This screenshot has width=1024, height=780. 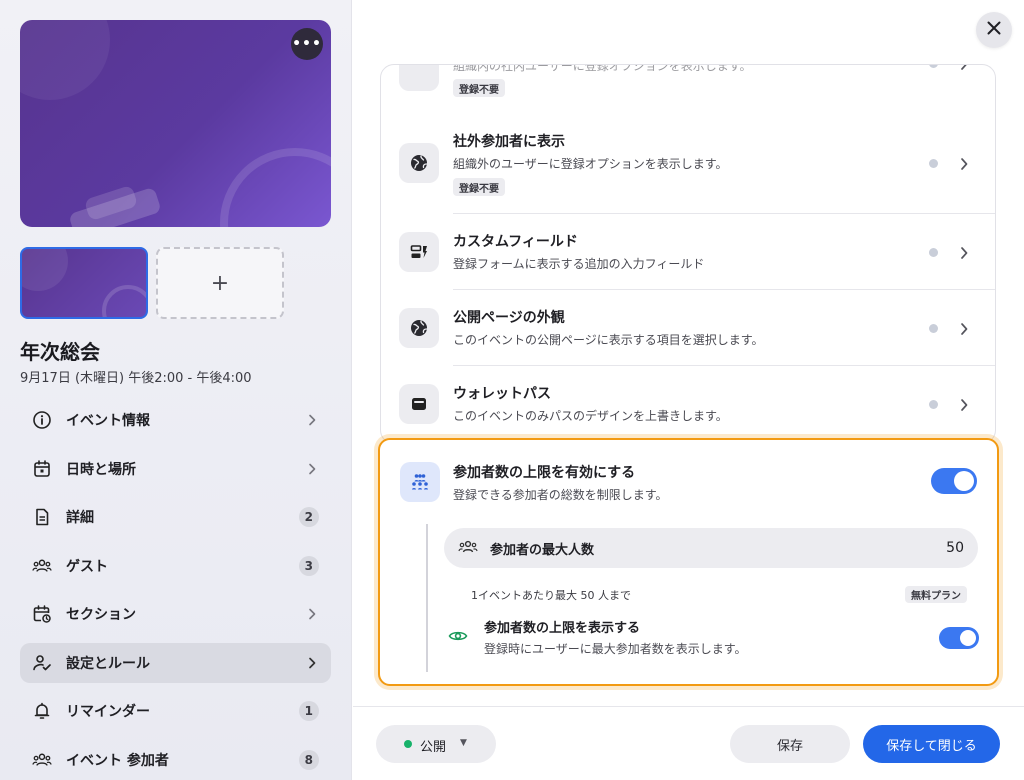 I want to click on more-icon: •••, so click(x=307, y=44).